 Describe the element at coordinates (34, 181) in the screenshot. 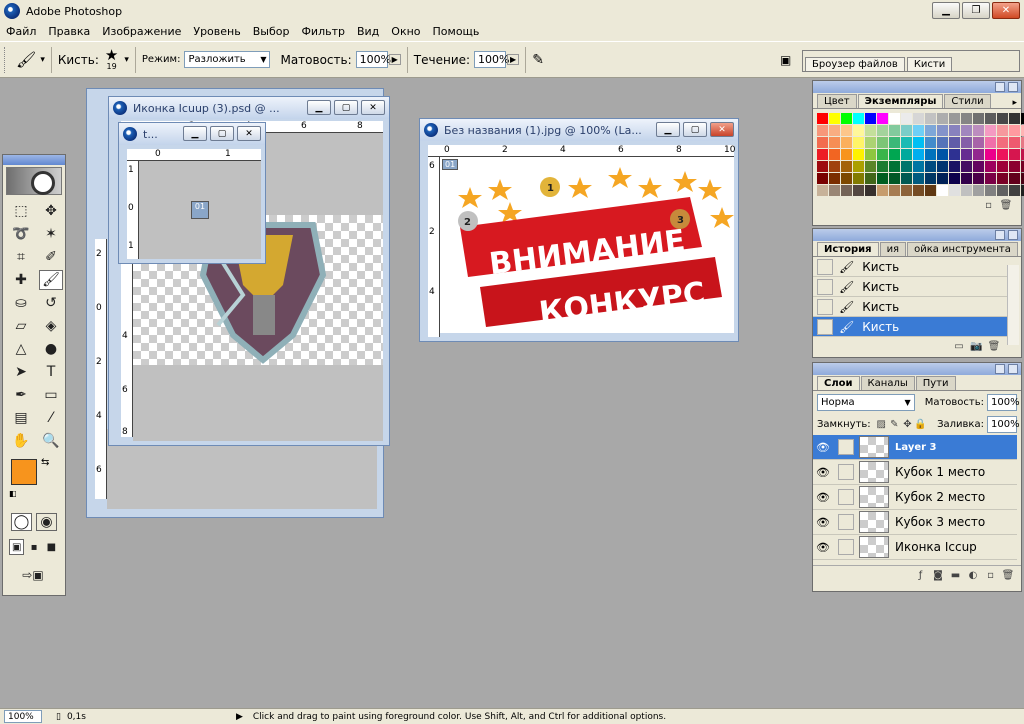

I see `adobe-online-icon` at that location.